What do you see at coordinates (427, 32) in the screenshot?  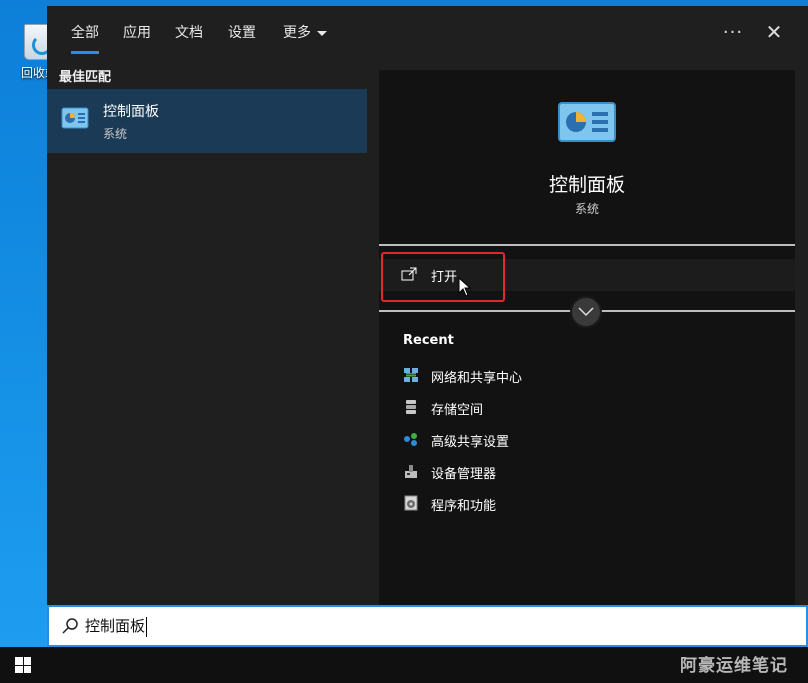 I see `search-tabs-bar: 全部 应用 文档 设置 更多 ··· ✕` at bounding box center [427, 32].